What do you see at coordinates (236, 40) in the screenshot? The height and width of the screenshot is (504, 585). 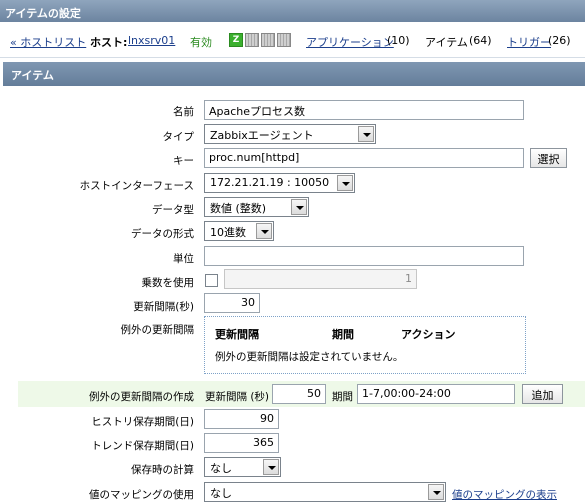 I see `zabbix-agent-icon: Z` at bounding box center [236, 40].